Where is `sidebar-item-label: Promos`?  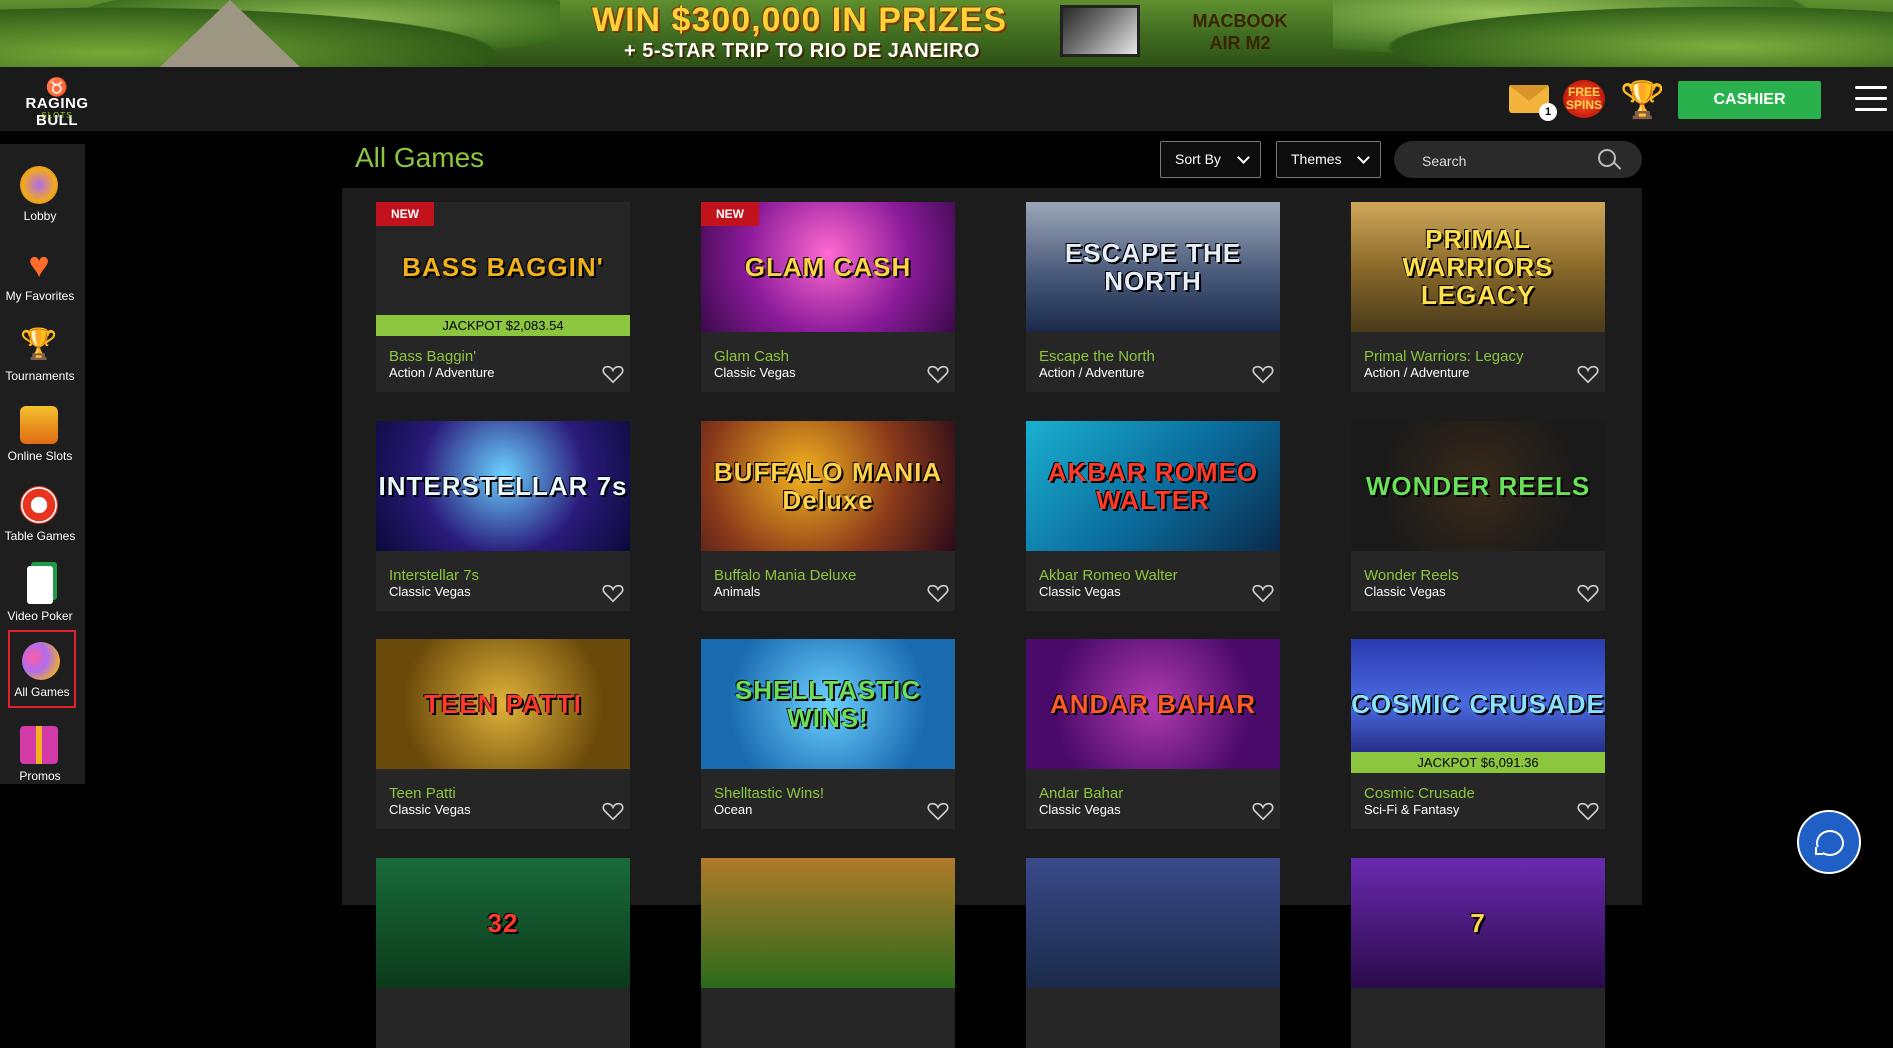 sidebar-item-label: Promos is located at coordinates (40, 776).